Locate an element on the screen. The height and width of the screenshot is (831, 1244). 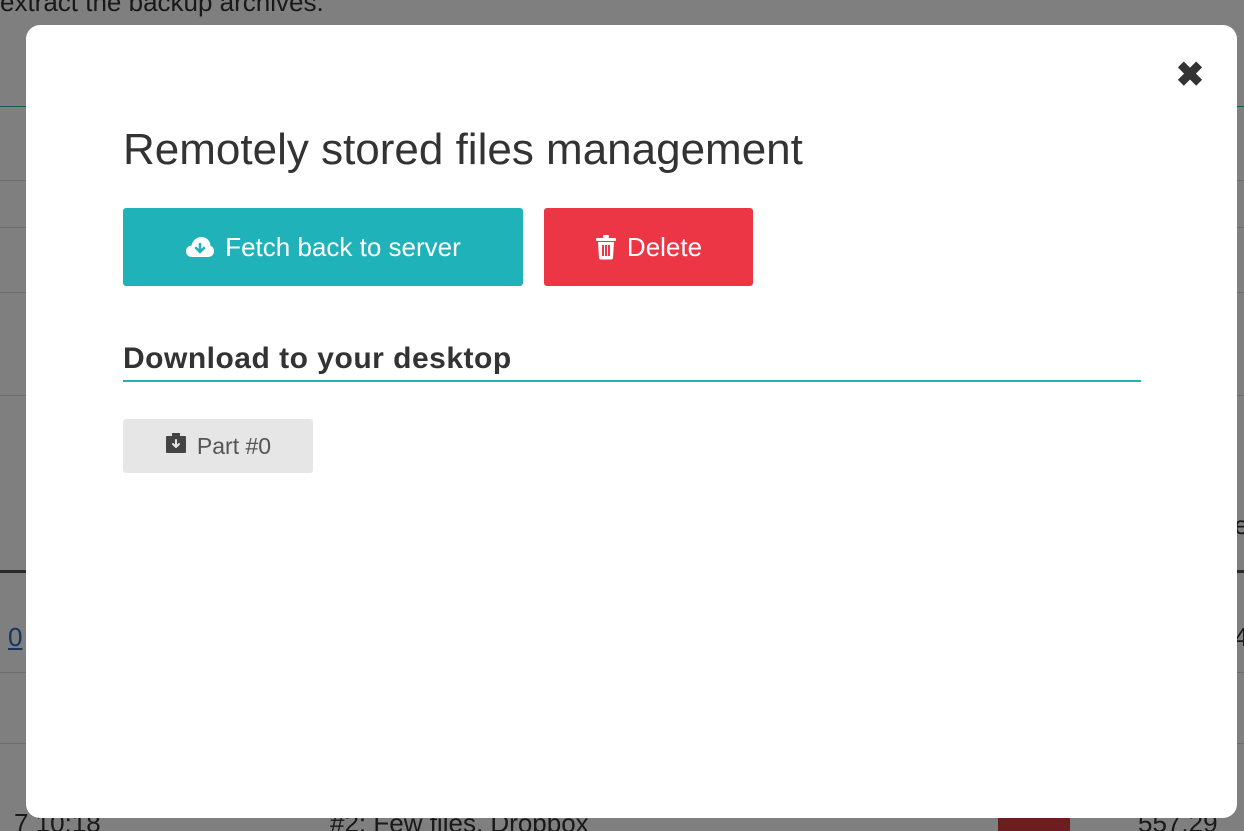
download-section-title: Download to your desktop is located at coordinates (632, 362).